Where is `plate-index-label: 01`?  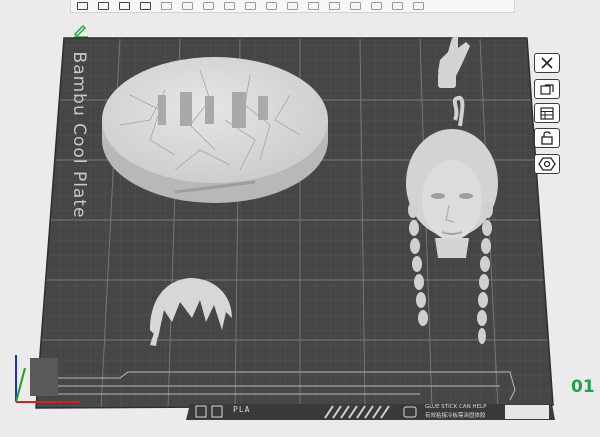
plate-index-label: 01 is located at coordinates (583, 387).